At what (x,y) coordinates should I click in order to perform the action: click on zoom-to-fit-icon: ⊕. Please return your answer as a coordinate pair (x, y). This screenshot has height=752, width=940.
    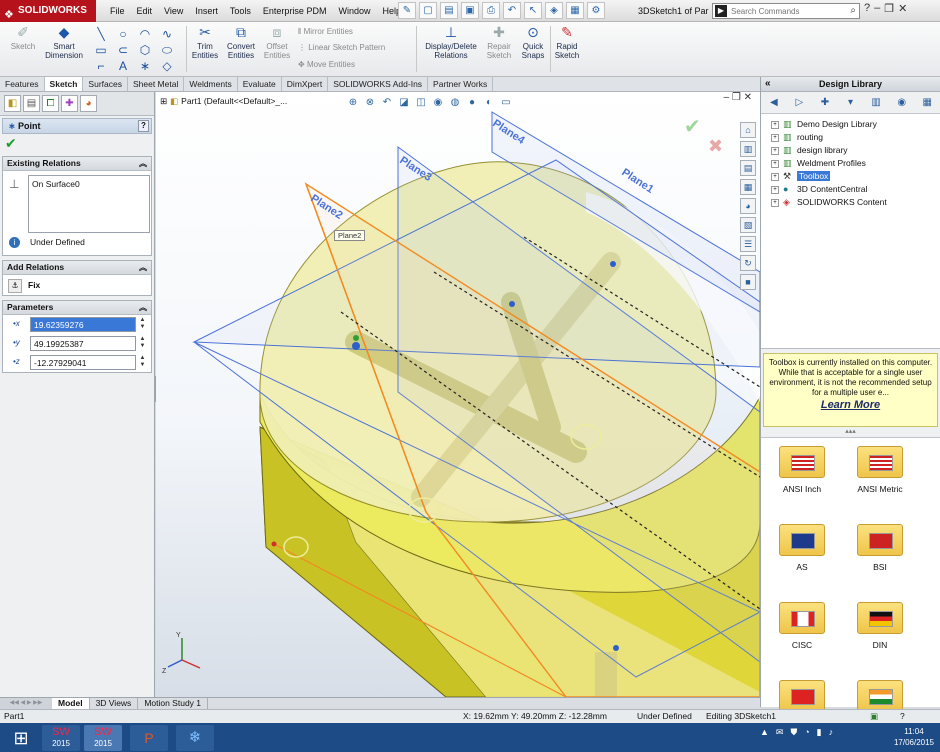
    Looking at the image, I should click on (353, 103).